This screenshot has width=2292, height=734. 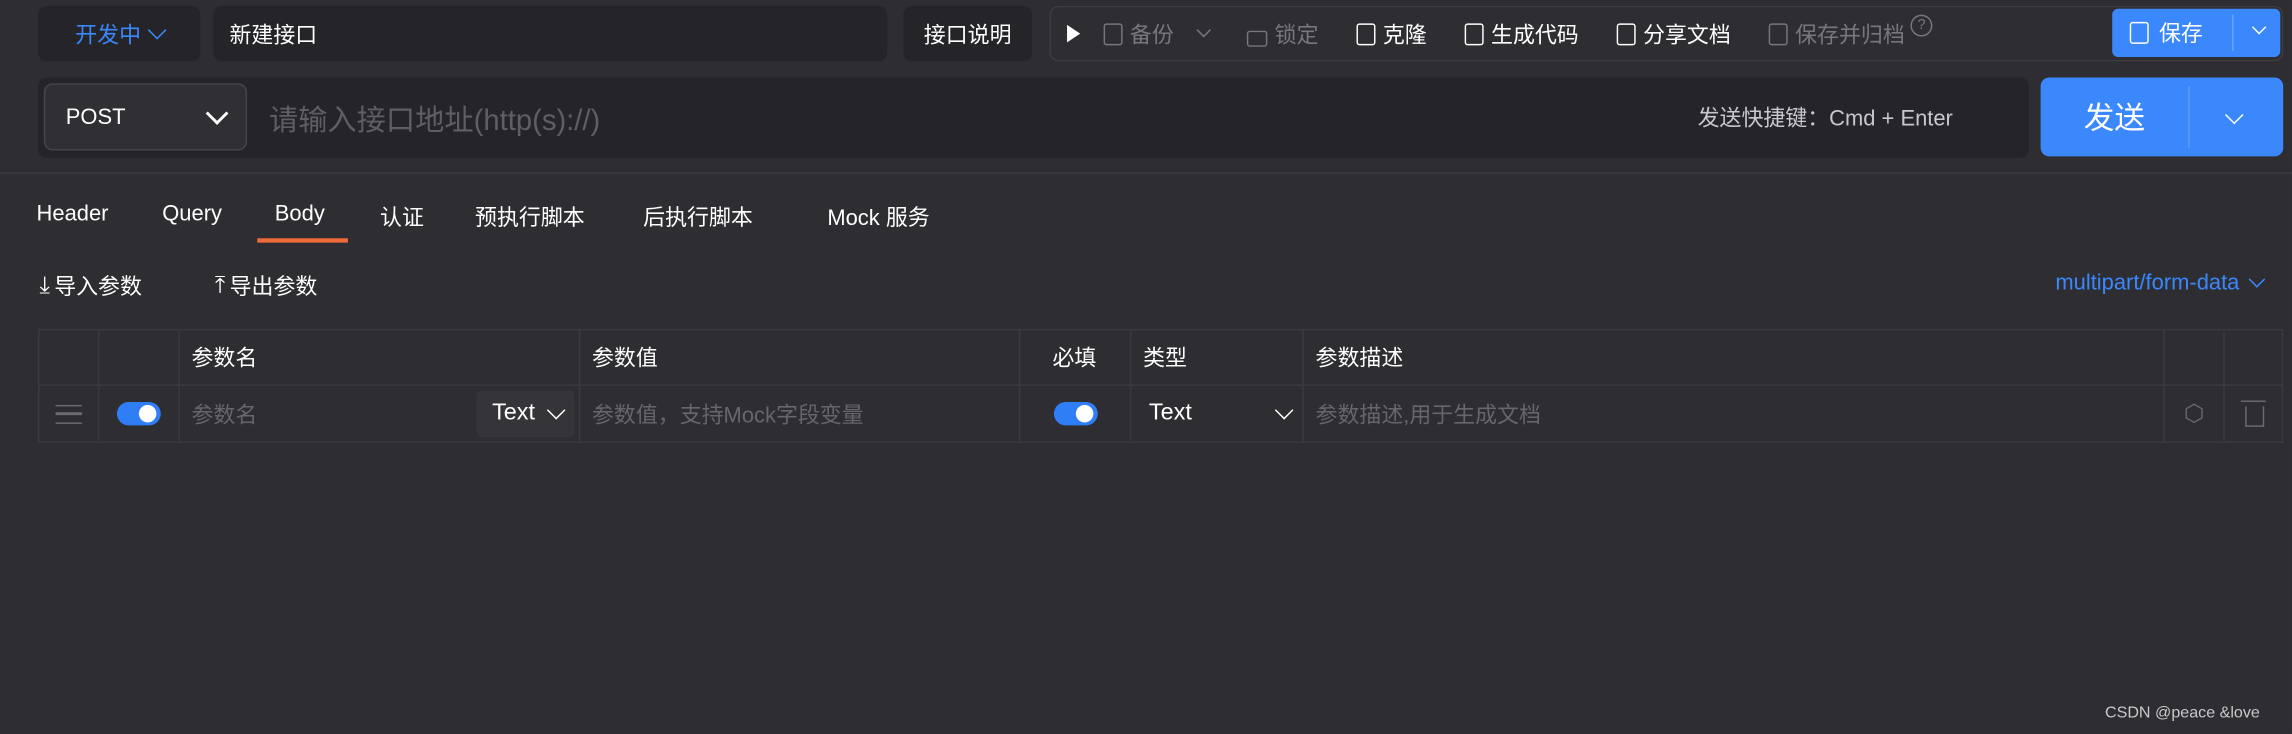 What do you see at coordinates (2195, 413) in the screenshot?
I see `mock-cube-icon: ⬡` at bounding box center [2195, 413].